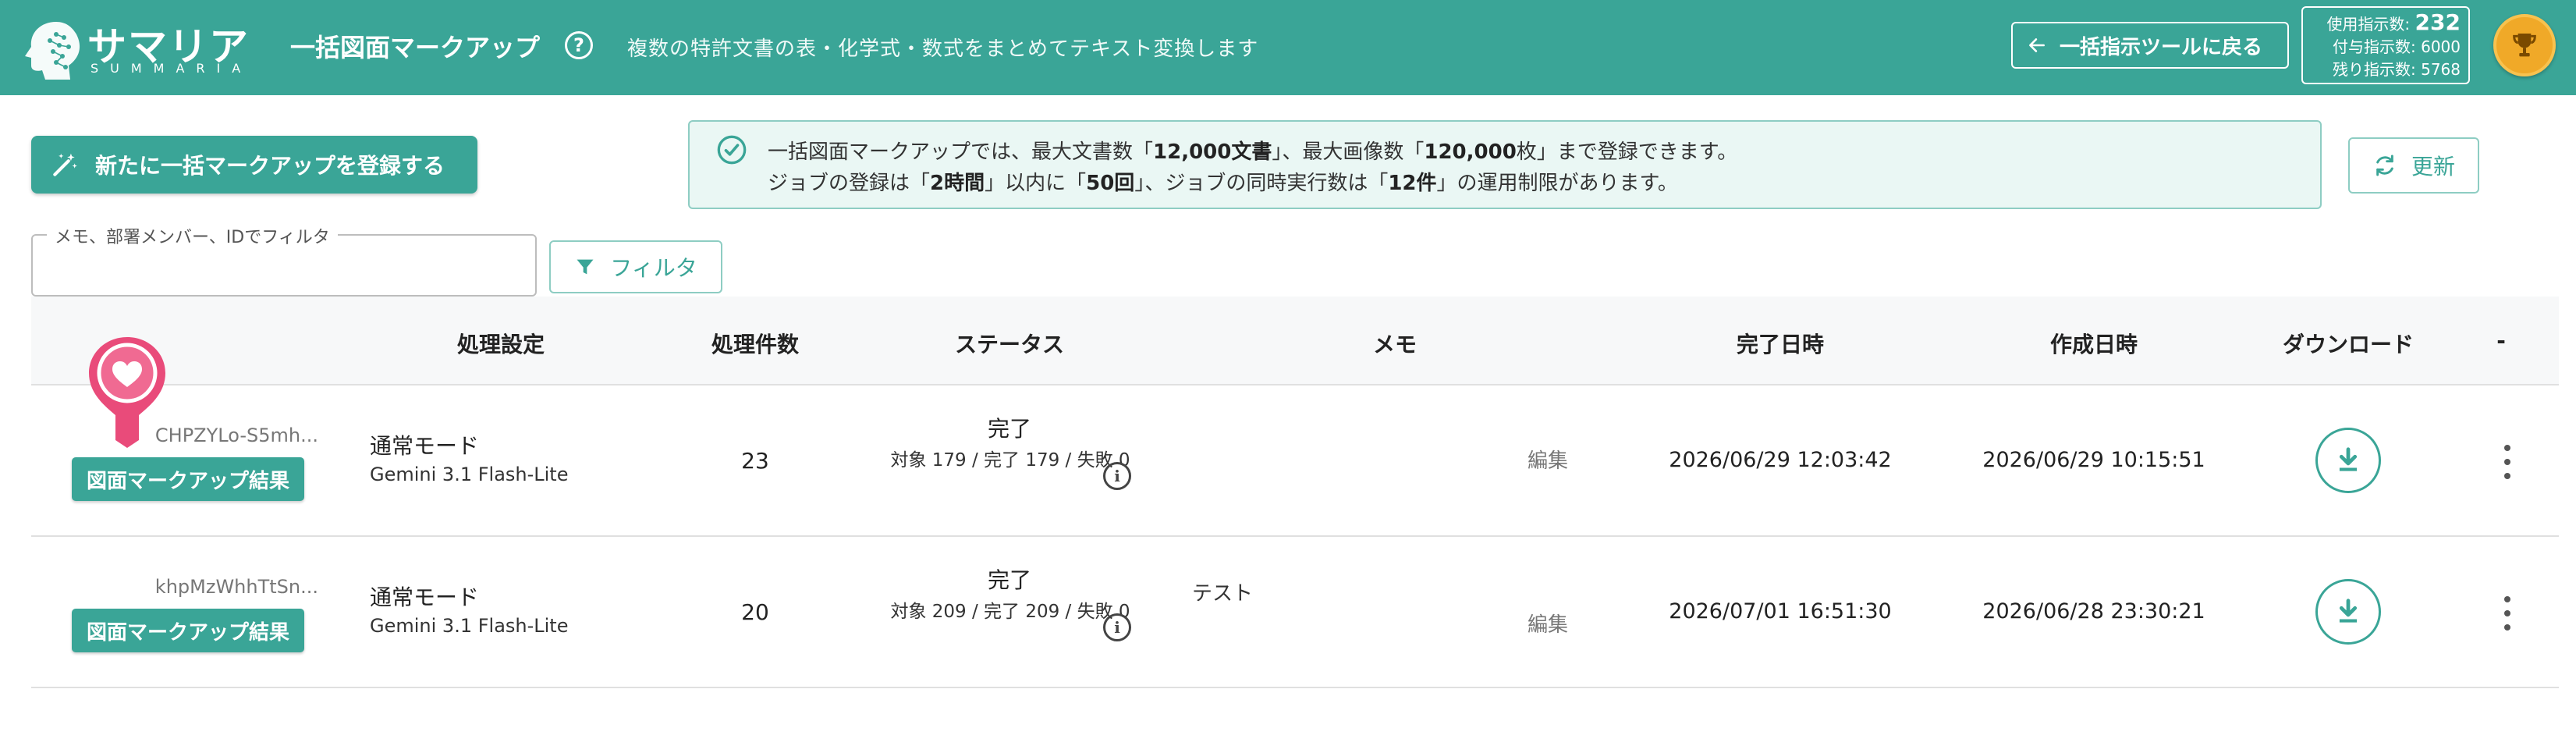 This screenshot has height=746, width=2576. I want to click on header-status: ステータス, so click(1009, 344).